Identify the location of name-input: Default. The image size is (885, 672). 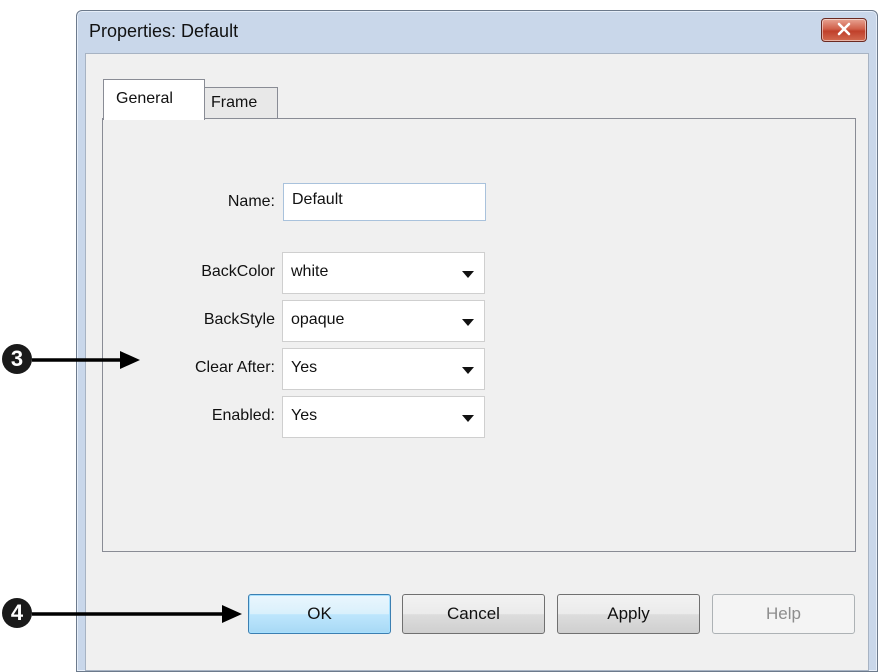
(384, 202).